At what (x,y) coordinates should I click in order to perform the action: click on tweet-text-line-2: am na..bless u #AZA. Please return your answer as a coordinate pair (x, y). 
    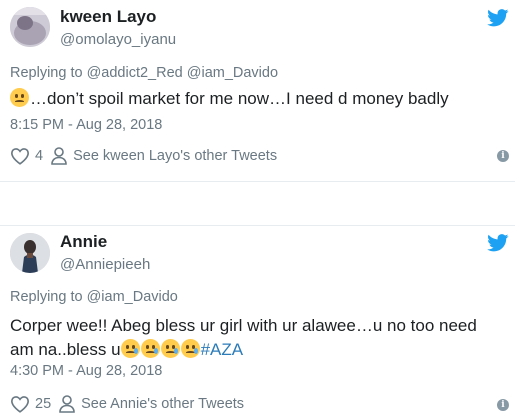
    Looking at the image, I should click on (243, 350).